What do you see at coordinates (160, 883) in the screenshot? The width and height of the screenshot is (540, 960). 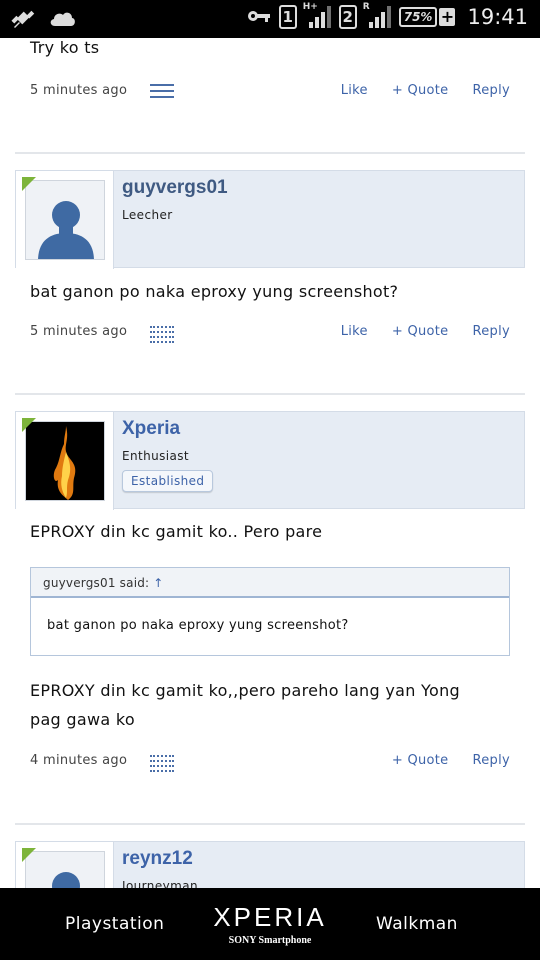 I see `user-role: Journeyman` at bounding box center [160, 883].